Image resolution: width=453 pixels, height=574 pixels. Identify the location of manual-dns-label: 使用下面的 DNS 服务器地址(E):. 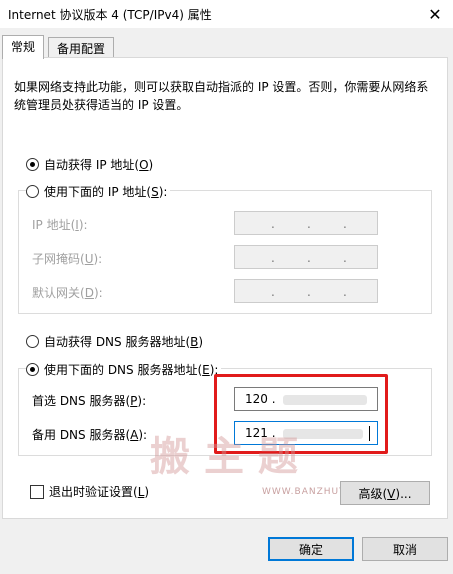
(131, 370).